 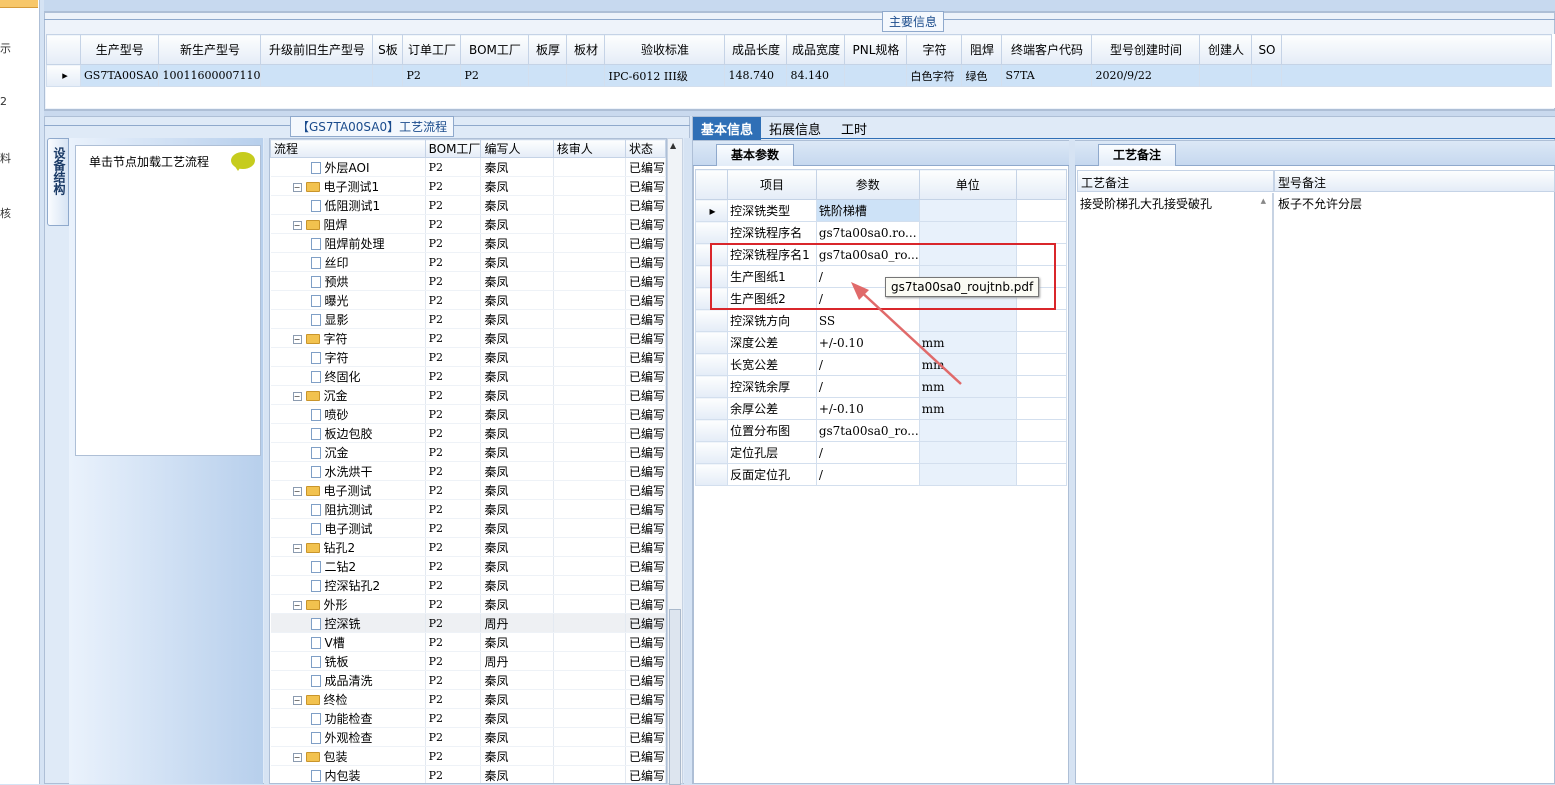 What do you see at coordinates (5, 213) in the screenshot?
I see `nav-item-4: 核` at bounding box center [5, 213].